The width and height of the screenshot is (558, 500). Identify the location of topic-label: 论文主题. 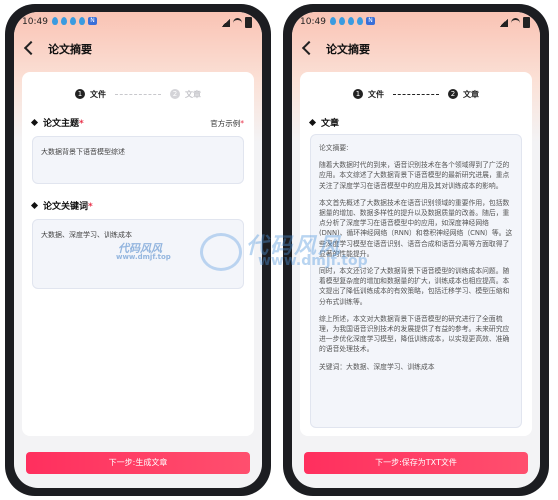
(61, 124).